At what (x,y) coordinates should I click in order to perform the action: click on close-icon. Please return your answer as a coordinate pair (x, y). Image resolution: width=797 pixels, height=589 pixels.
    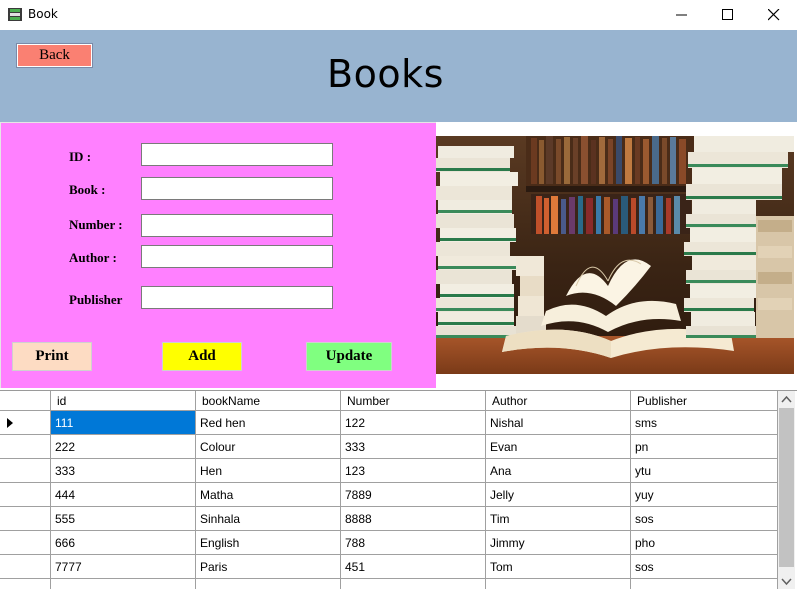
    Looking at the image, I should click on (774, 15).